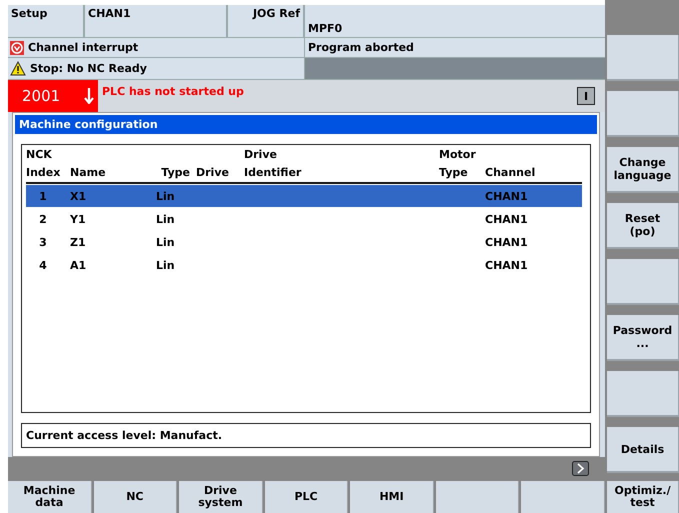 The image size is (679, 513). What do you see at coordinates (586, 96) in the screenshot?
I see `acknowledge-button: I` at bounding box center [586, 96].